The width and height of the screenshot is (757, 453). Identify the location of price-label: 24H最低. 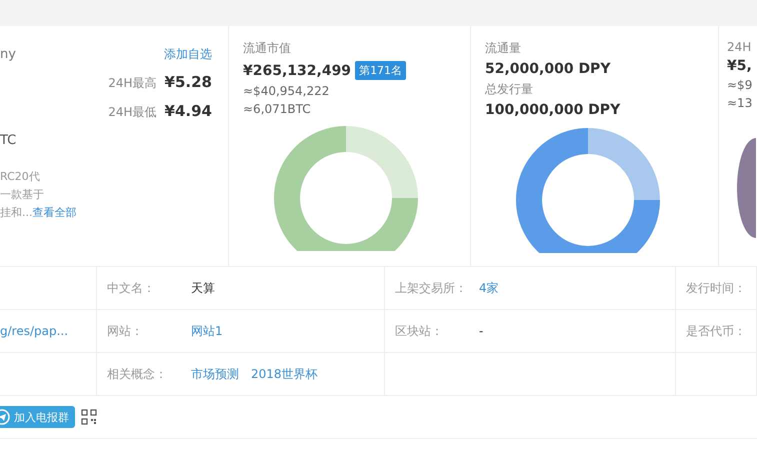
(132, 112).